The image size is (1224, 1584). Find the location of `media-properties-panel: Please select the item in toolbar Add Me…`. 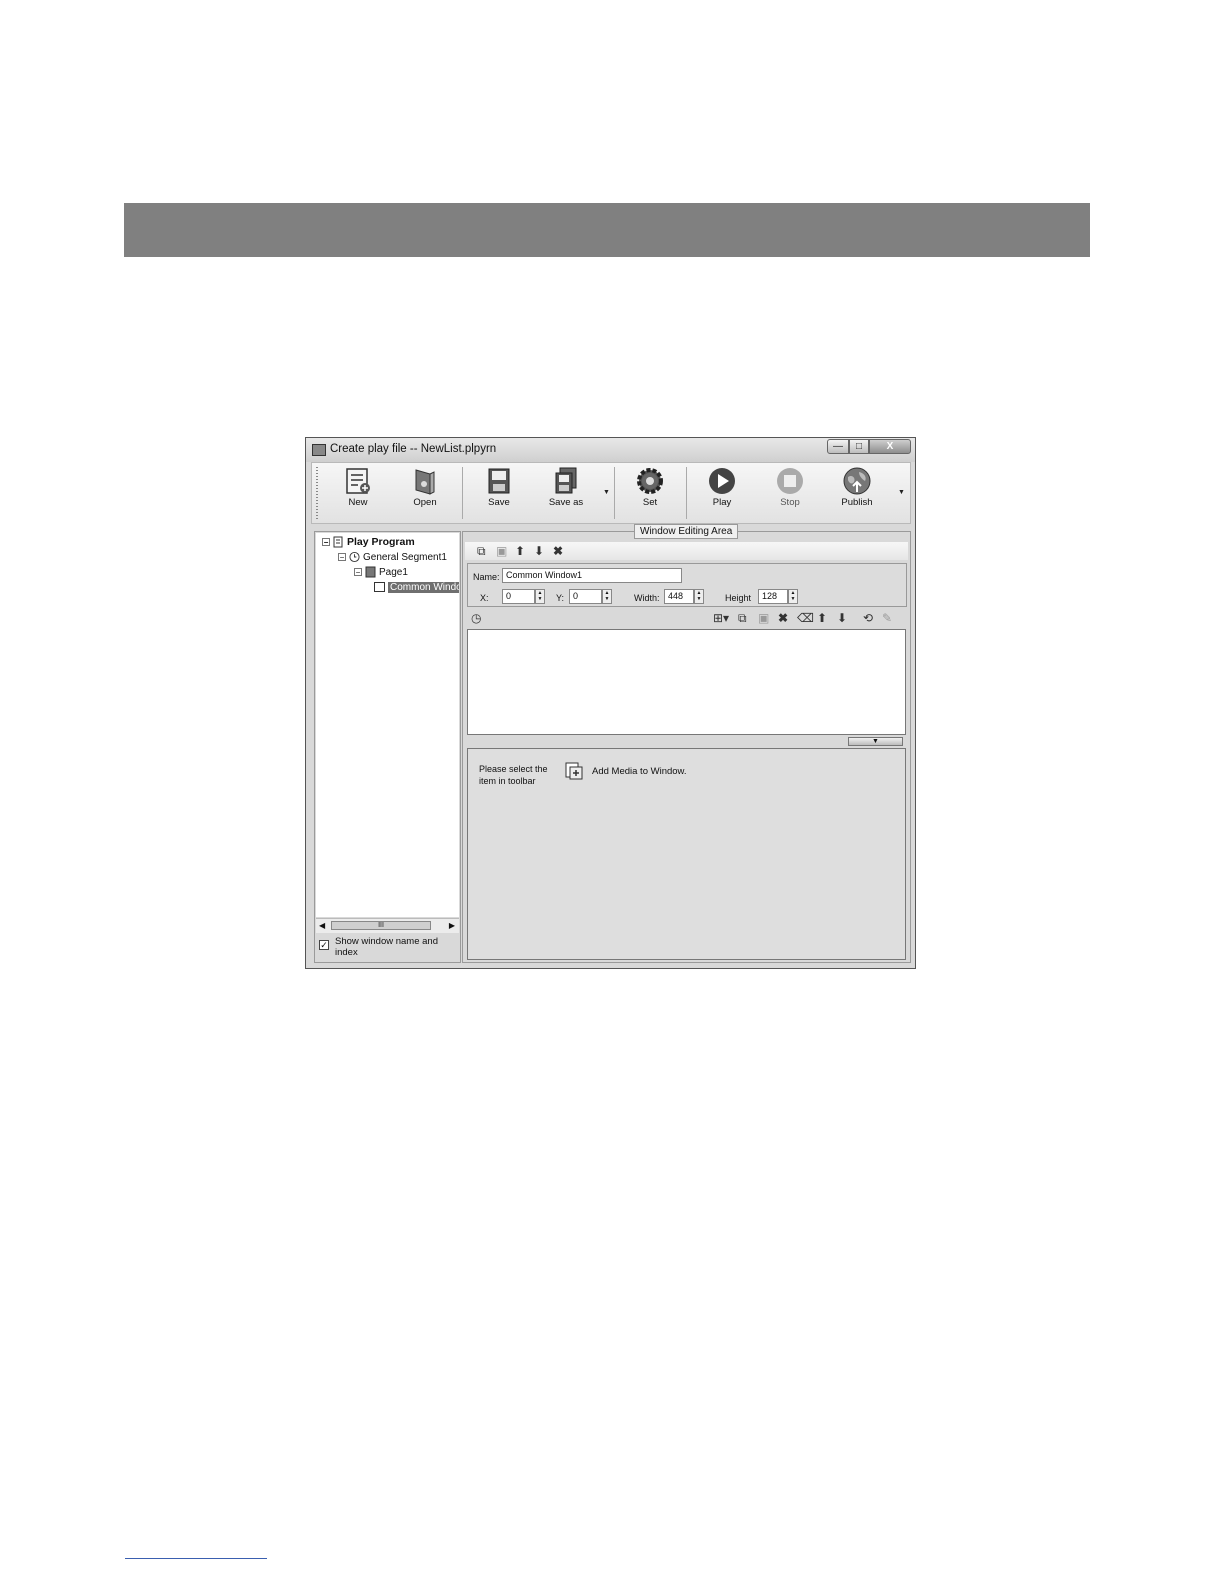

media-properties-panel: Please select the item in toolbar Add Me… is located at coordinates (686, 854).